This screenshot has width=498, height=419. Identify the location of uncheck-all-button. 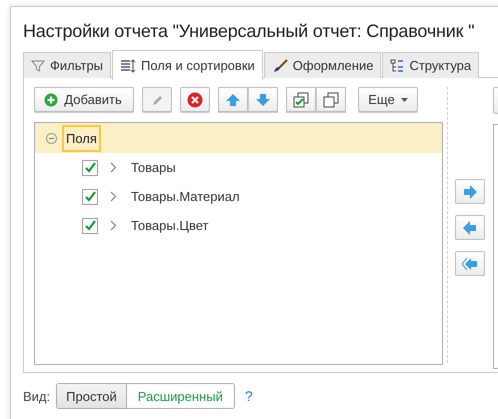
(331, 99).